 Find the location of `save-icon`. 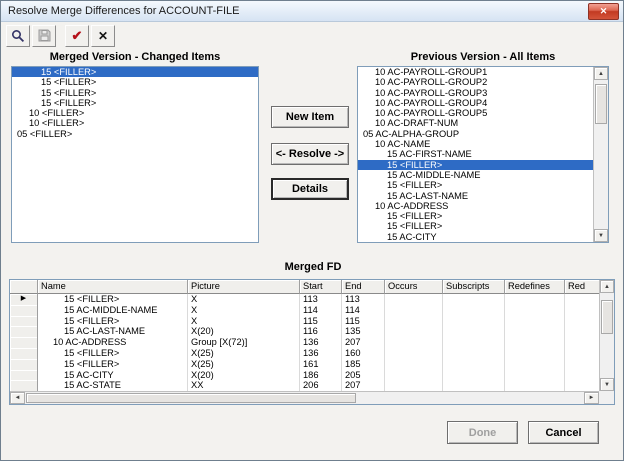

save-icon is located at coordinates (44, 35).